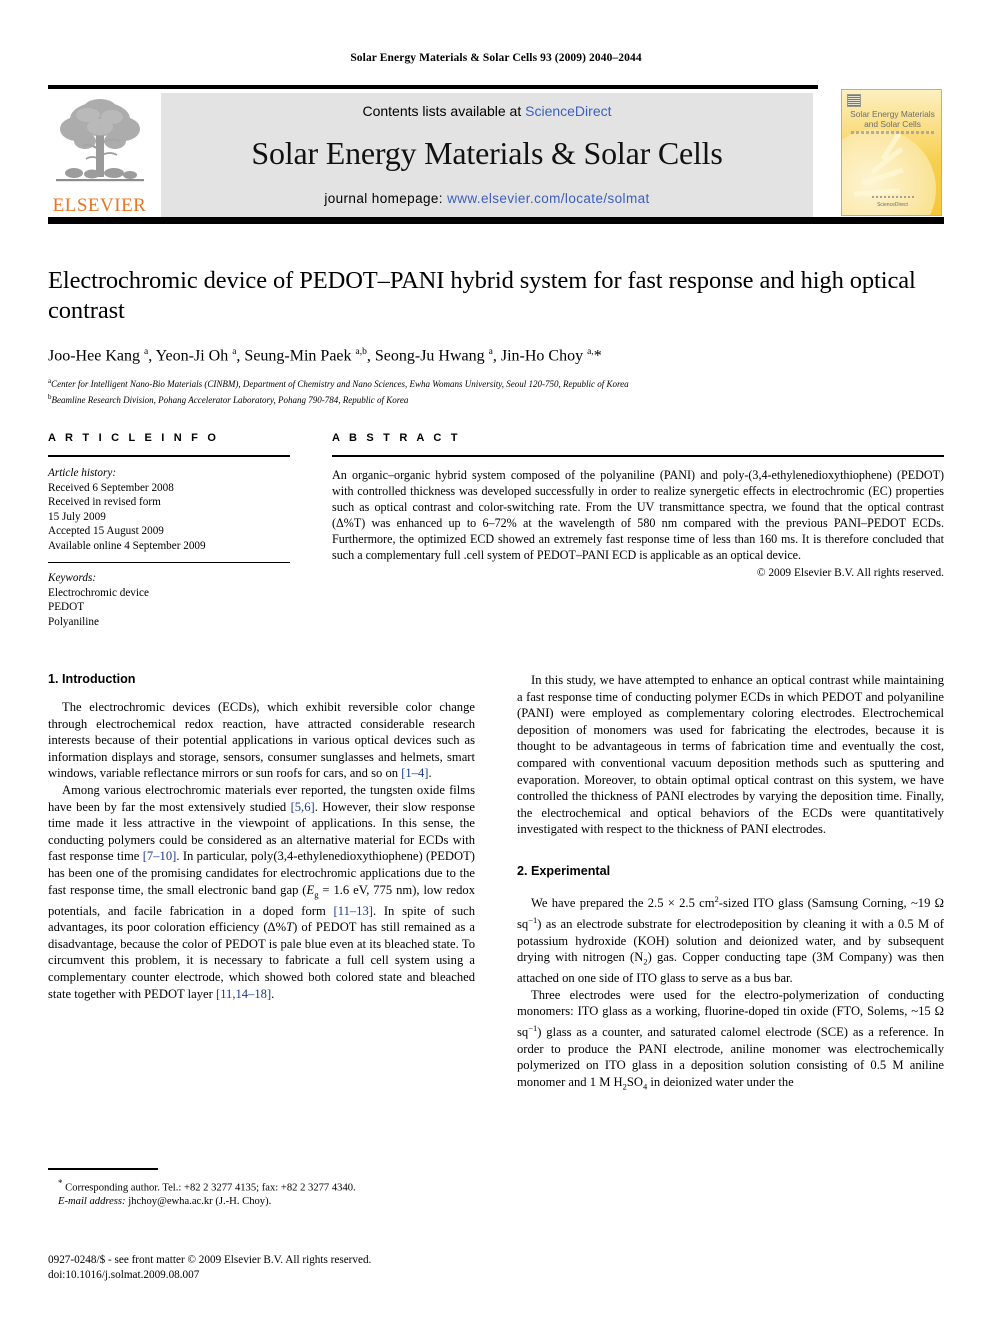 The image size is (992, 1323). I want to click on article-info-heading: A R T I C L E I N F O, so click(134, 438).